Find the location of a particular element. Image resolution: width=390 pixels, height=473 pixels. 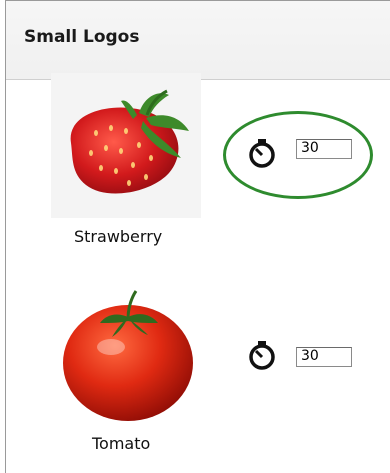

strawberry-label: Strawberry is located at coordinates (118, 236).